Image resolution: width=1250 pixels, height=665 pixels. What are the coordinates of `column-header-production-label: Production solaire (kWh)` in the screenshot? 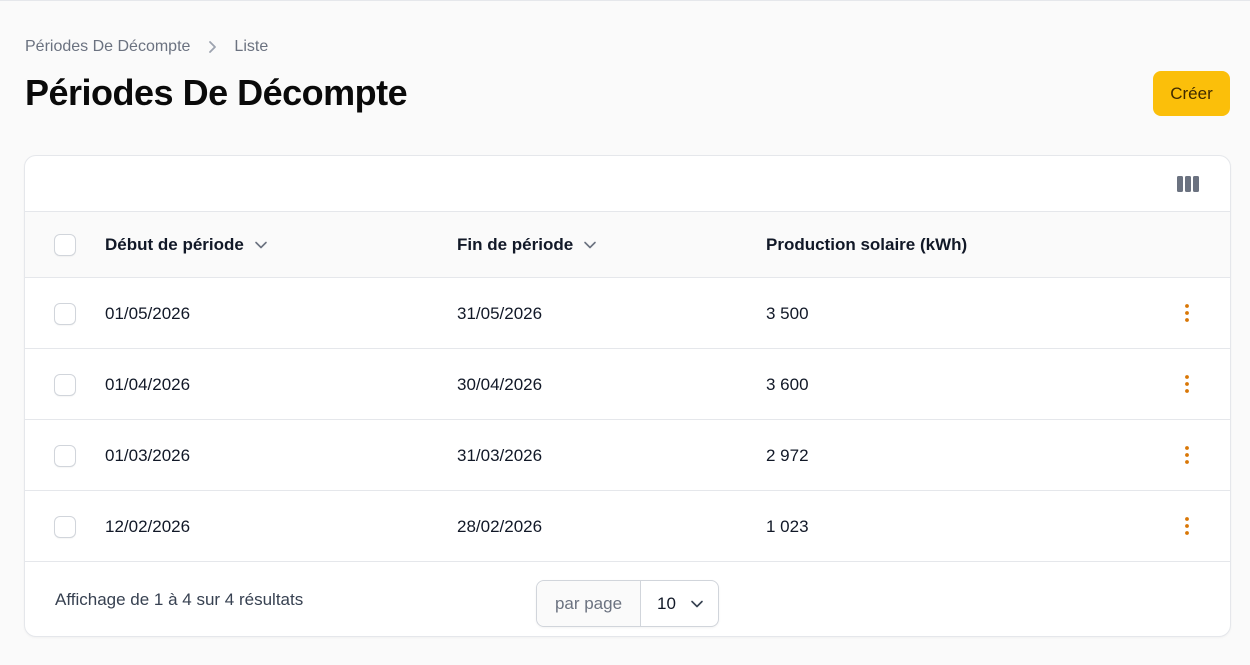 It's located at (867, 244).